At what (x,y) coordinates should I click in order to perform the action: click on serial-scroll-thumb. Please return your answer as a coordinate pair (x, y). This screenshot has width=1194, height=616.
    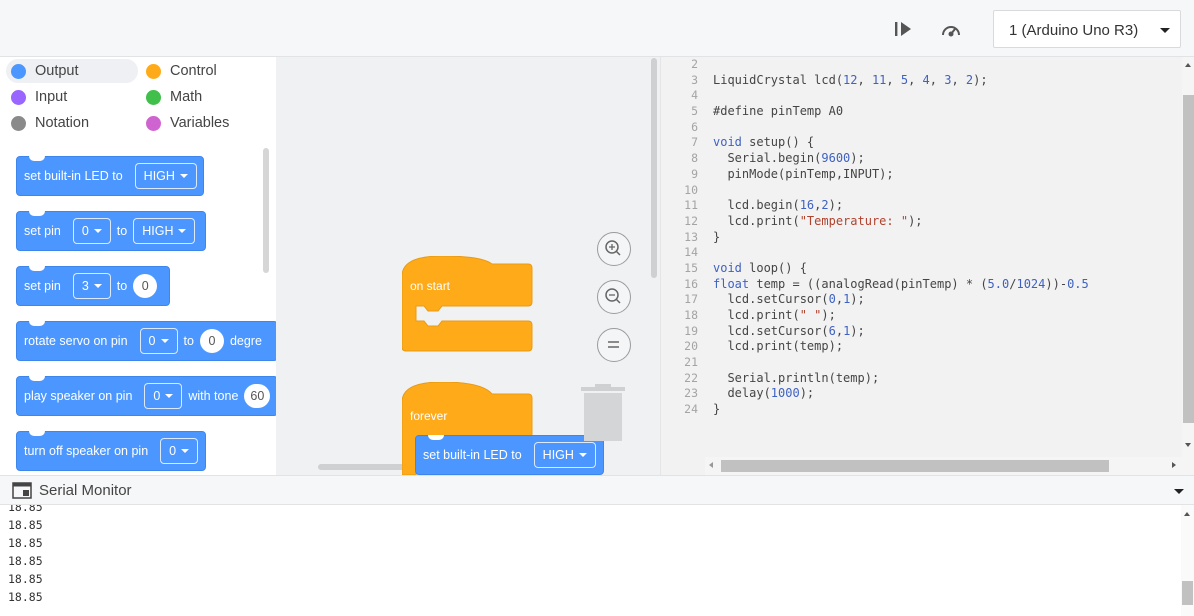
    Looking at the image, I should click on (1187, 593).